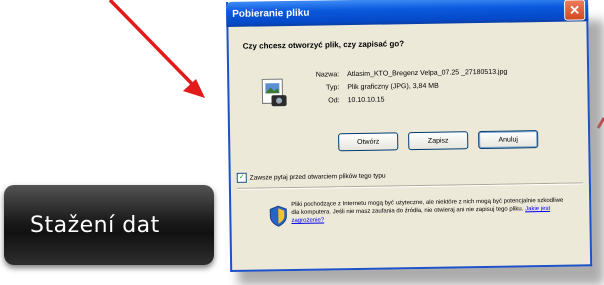  I want to click on divider, so click(409, 186).